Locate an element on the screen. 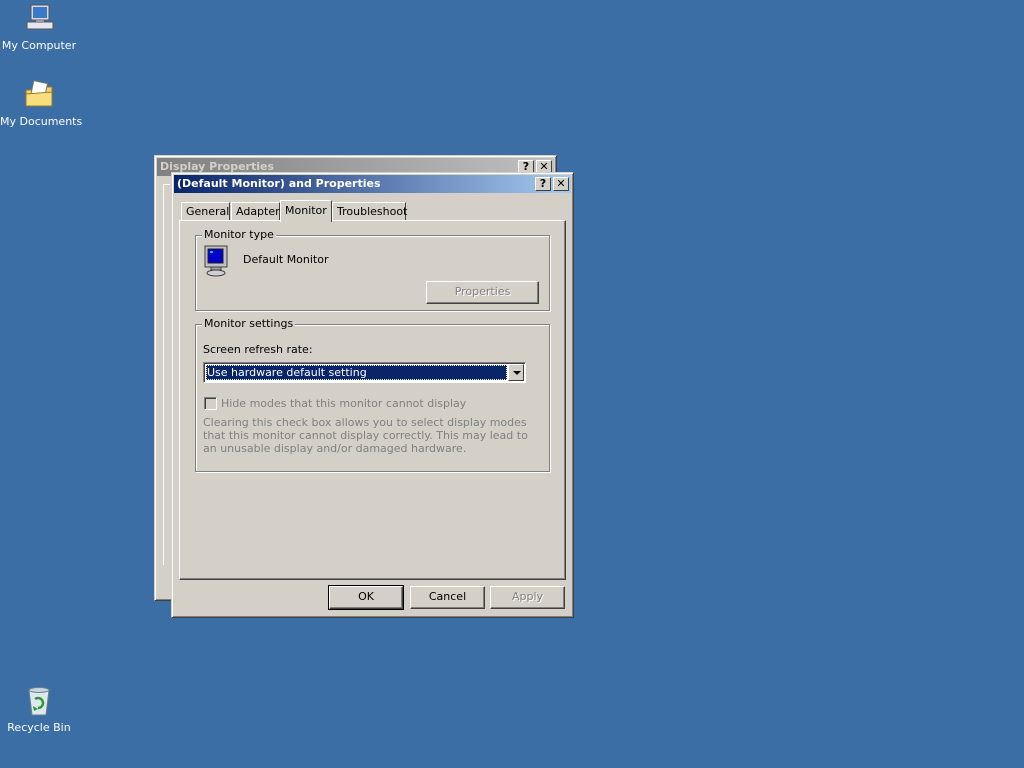 Image resolution: width=1024 pixels, height=768 pixels. monitor-type-group: Monitor type Default Monitor Properties is located at coordinates (372, 269).